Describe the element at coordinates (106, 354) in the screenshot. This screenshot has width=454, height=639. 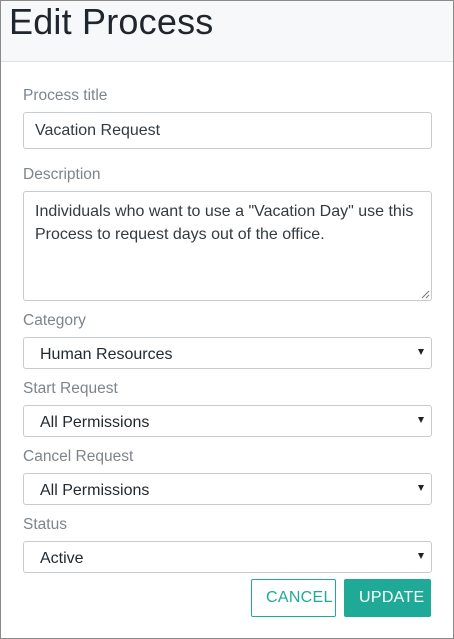
I see `category-selected-value: Human Resources` at that location.